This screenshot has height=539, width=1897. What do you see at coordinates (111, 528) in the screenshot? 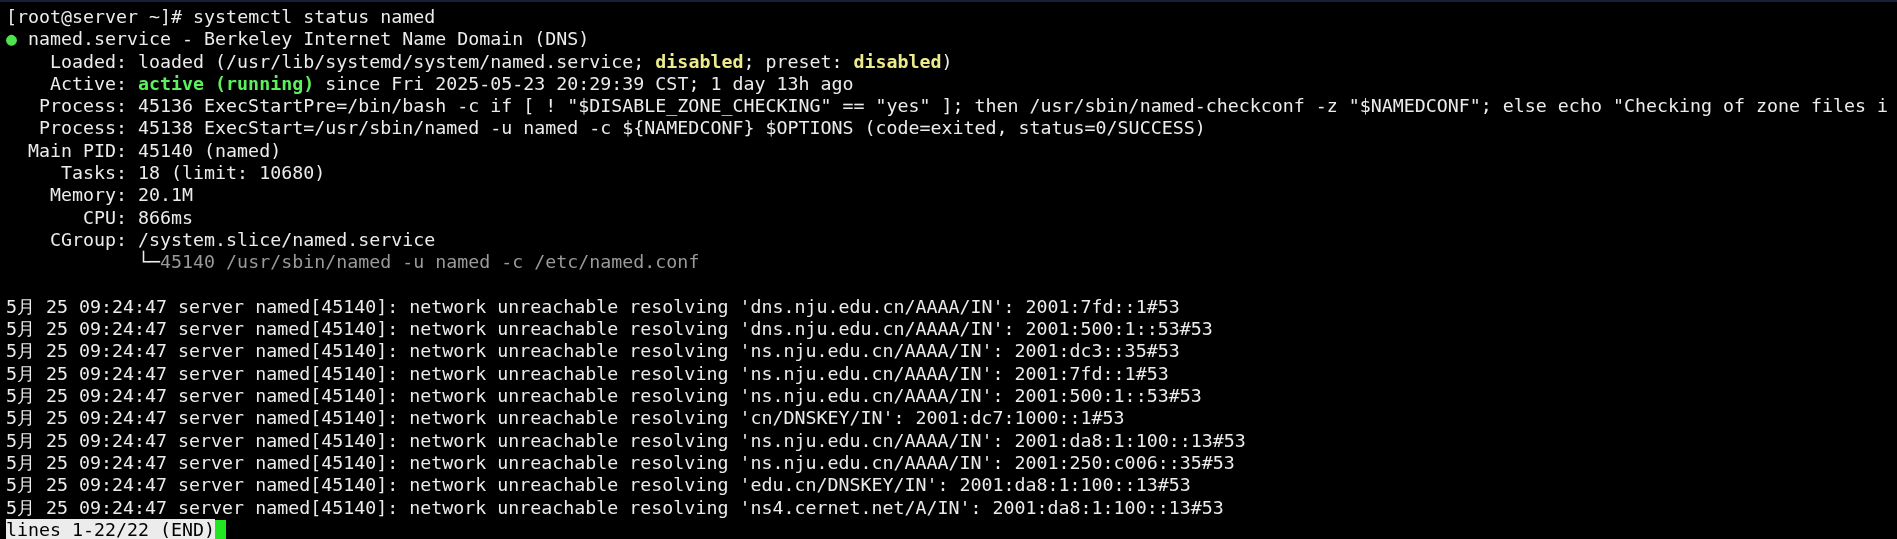
I see `pager-status: lines 1-22/22 (END)` at bounding box center [111, 528].